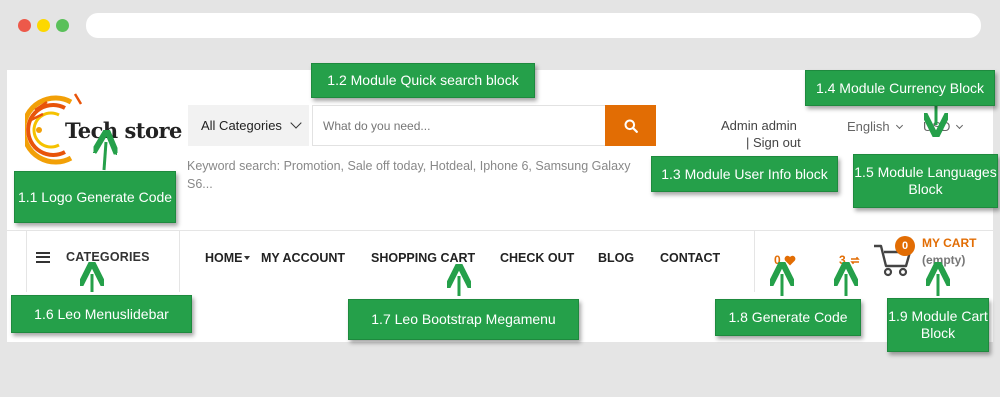  What do you see at coordinates (43, 25) in the screenshot?
I see `minimize-window-dot` at bounding box center [43, 25].